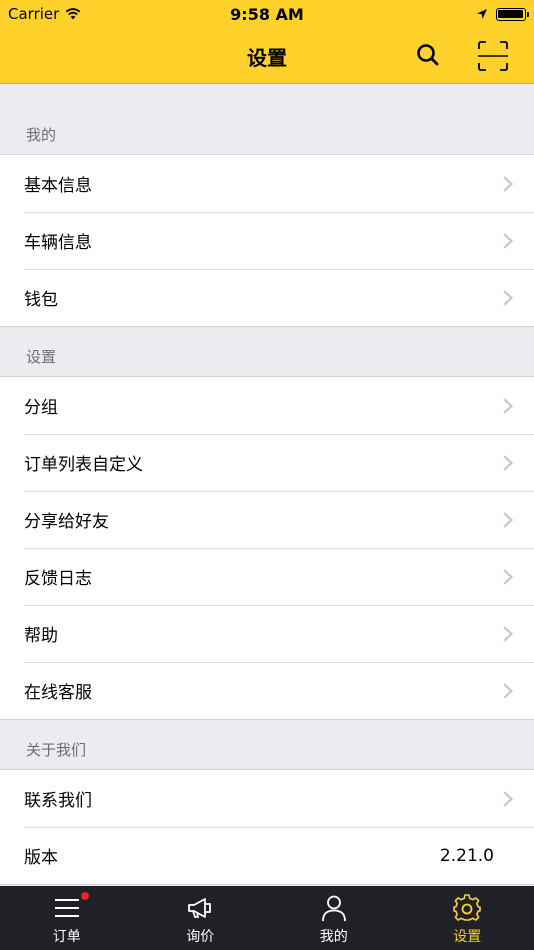 Image resolution: width=534 pixels, height=950 pixels. What do you see at coordinates (466, 855) in the screenshot?
I see `version-value: 2.21.0` at bounding box center [466, 855].